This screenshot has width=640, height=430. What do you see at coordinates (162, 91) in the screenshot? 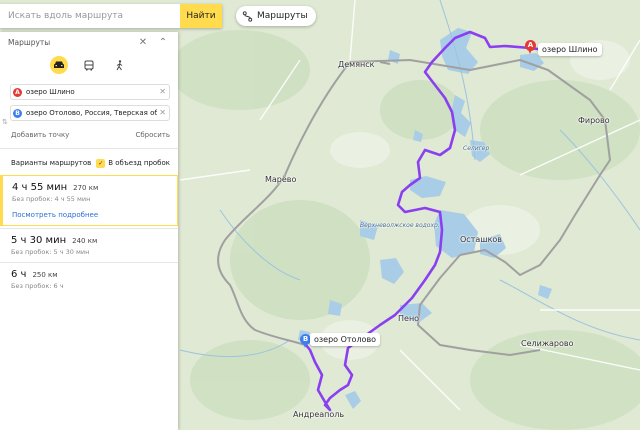
I see `clear-point-a-icon: ✕` at bounding box center [162, 91].